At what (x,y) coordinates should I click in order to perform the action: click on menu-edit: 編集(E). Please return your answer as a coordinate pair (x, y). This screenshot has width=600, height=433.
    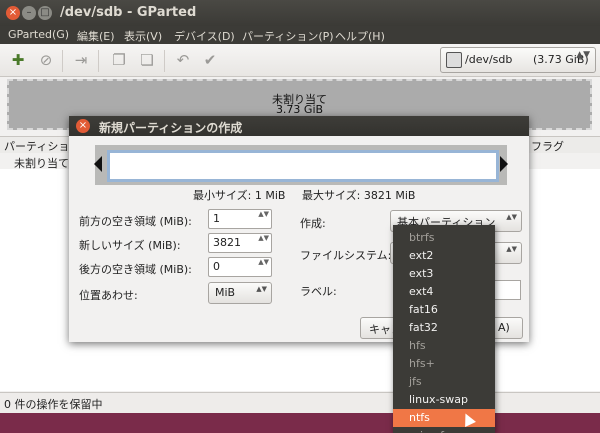
    Looking at the image, I should click on (96, 36).